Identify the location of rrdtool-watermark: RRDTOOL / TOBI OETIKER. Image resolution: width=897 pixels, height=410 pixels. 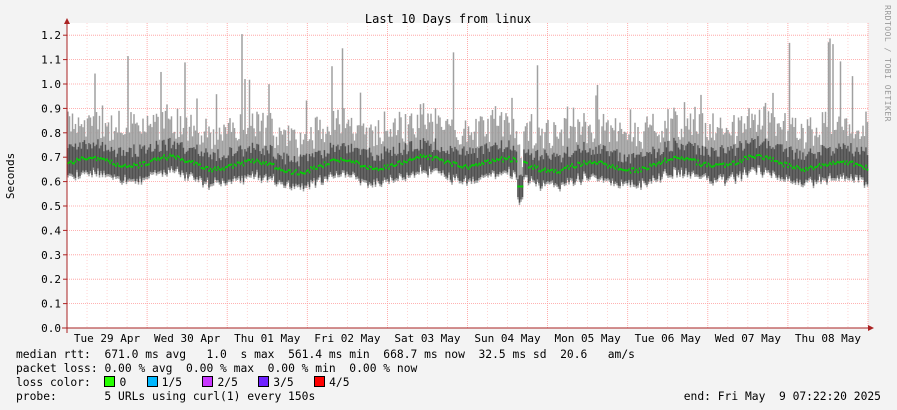
(887, 63).